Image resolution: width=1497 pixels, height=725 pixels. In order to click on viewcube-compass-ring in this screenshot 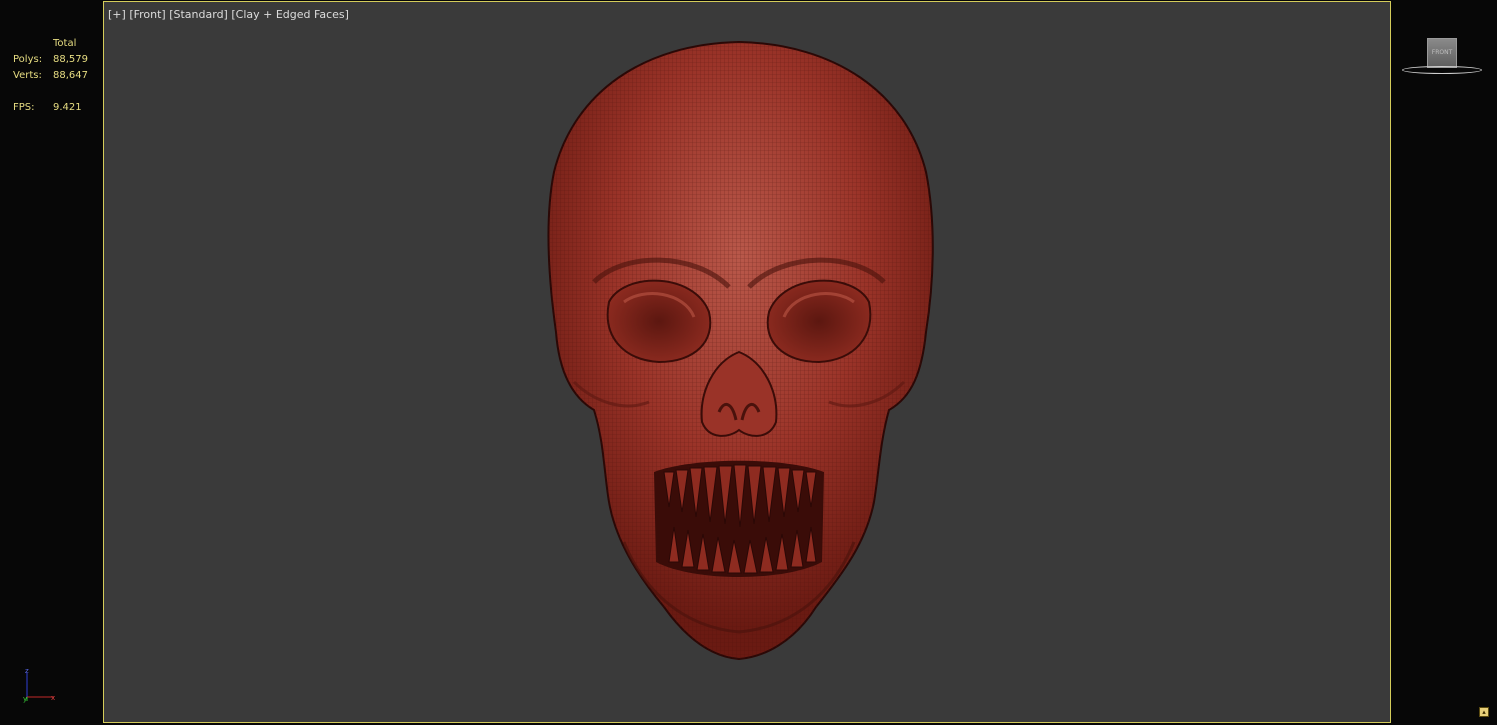, I will do `click(1442, 70)`.